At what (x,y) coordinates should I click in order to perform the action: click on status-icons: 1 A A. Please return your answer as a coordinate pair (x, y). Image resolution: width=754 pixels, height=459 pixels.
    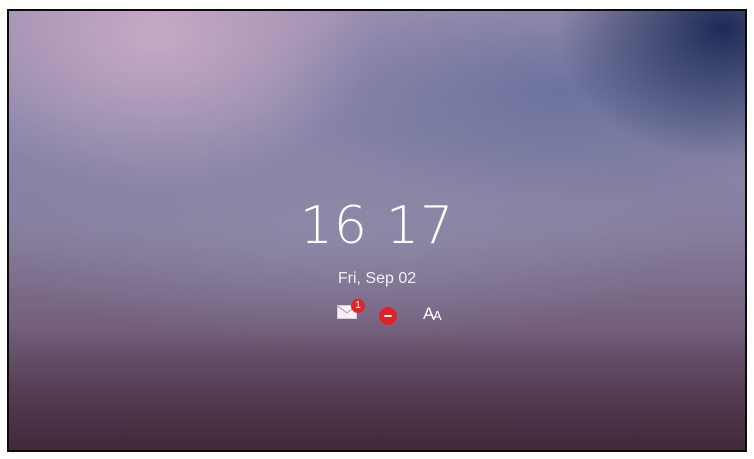
    Looking at the image, I should click on (392, 313).